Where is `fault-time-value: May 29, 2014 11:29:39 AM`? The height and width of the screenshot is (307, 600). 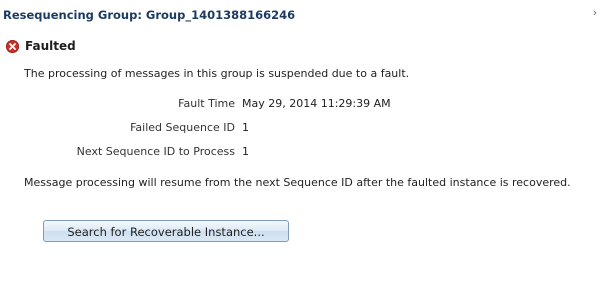
fault-time-value: May 29, 2014 11:29:39 AM is located at coordinates (316, 103).